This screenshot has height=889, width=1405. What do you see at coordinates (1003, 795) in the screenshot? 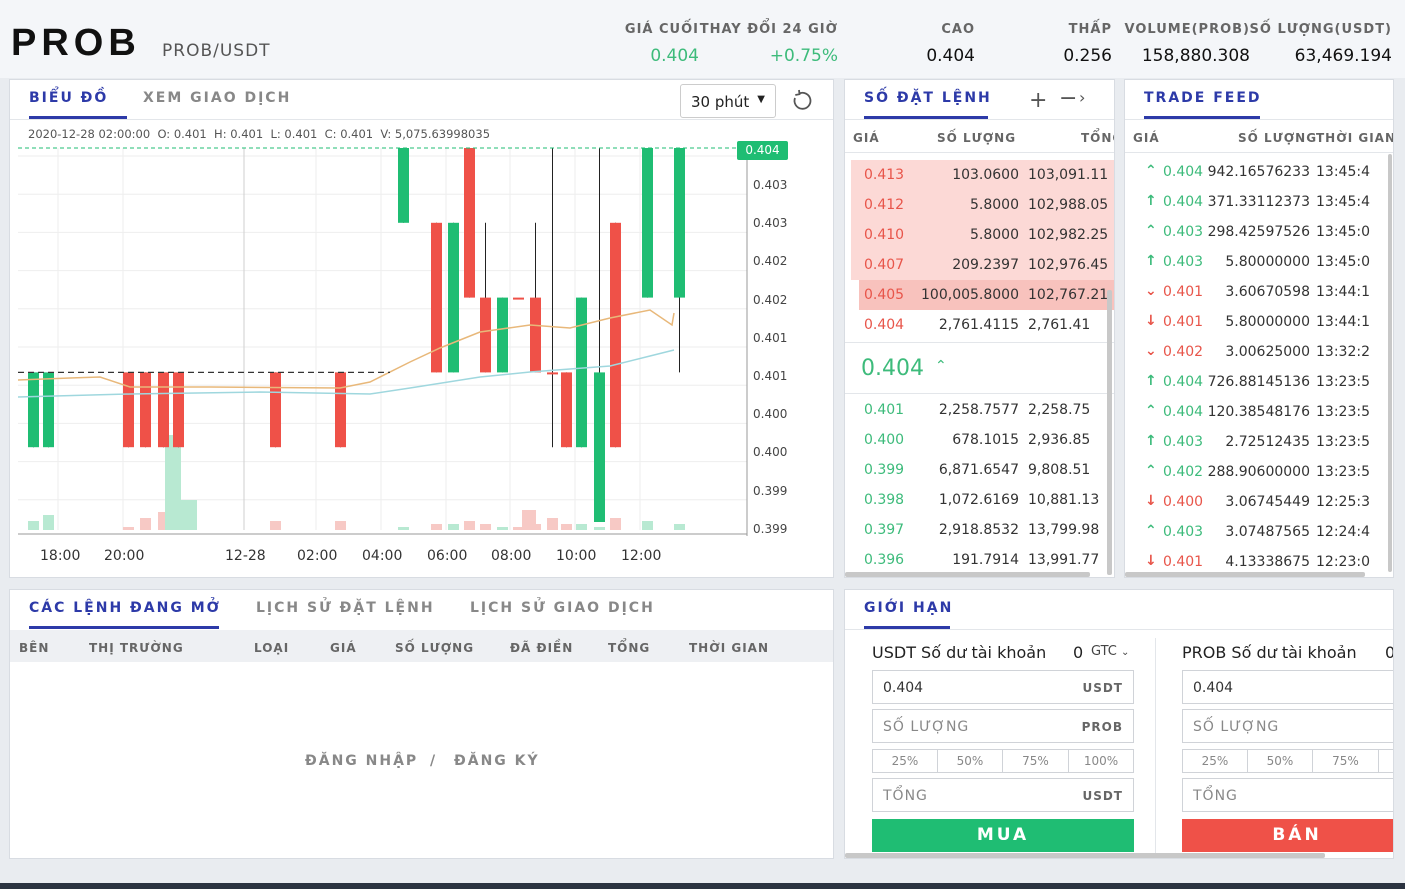
I see `buy-total-input: TỔNG USDT` at bounding box center [1003, 795].